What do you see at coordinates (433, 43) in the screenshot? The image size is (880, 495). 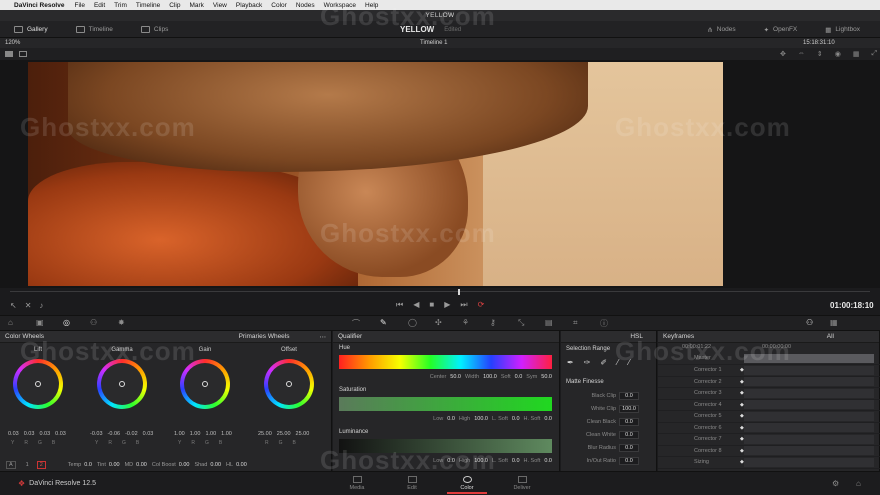 I see `timeline-name: Timeline 1` at bounding box center [433, 43].